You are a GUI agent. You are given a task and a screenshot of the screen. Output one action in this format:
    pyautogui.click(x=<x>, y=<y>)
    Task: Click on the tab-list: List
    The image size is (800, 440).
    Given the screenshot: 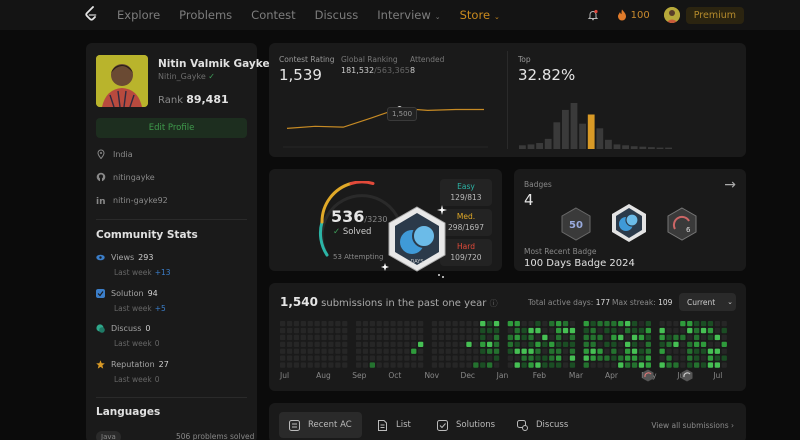 What is the action you would take?
    pyautogui.click(x=394, y=425)
    